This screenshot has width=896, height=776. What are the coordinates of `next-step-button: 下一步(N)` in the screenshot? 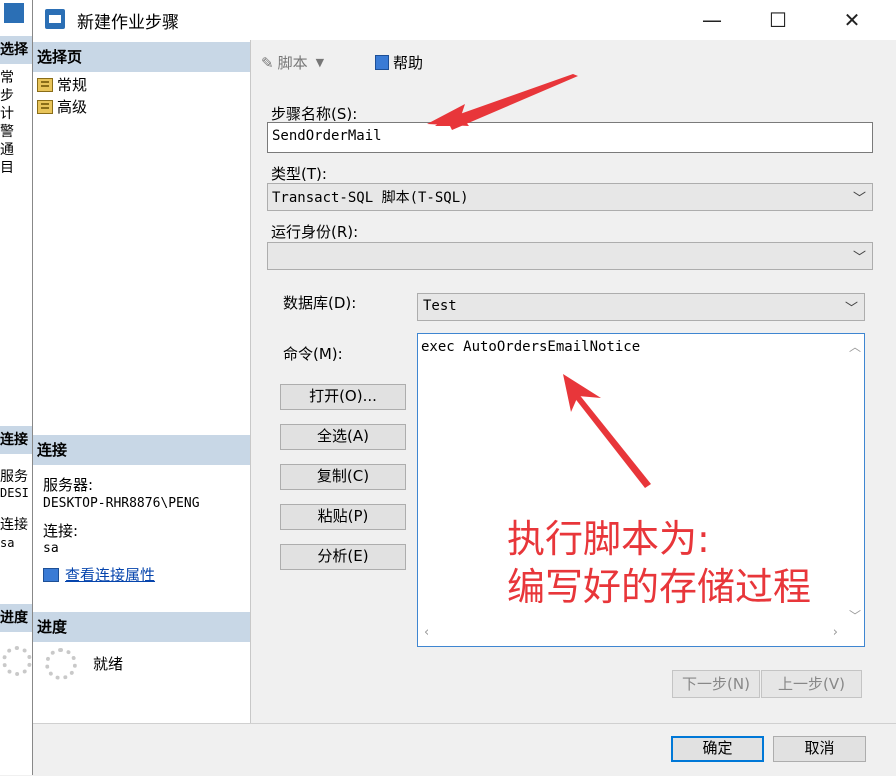 It's located at (716, 684).